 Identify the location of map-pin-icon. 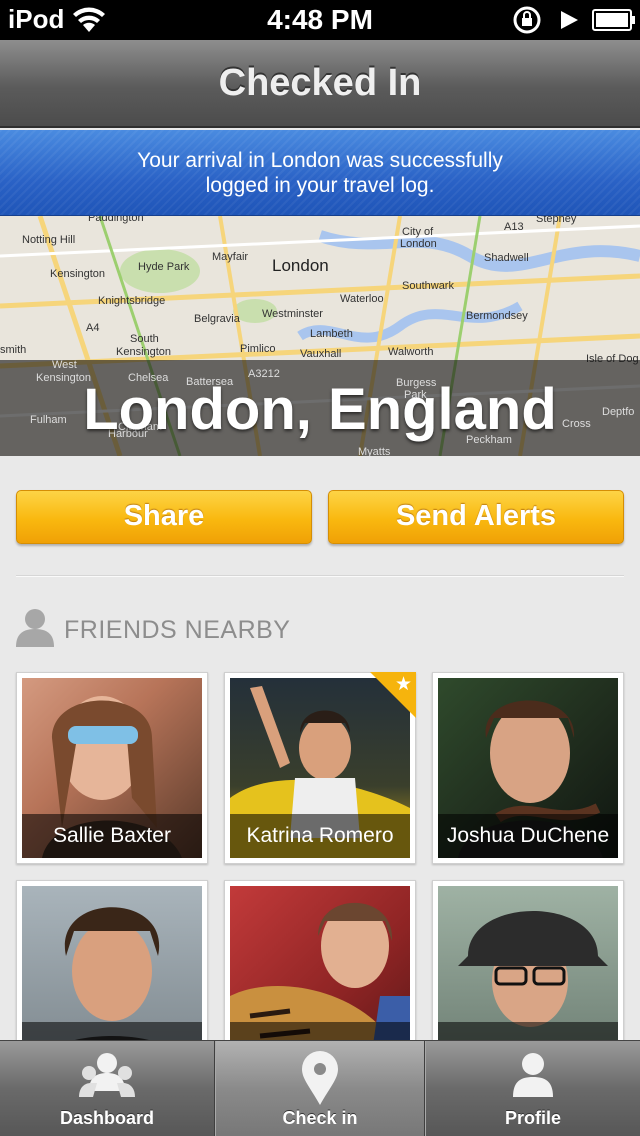
(320, 1078).